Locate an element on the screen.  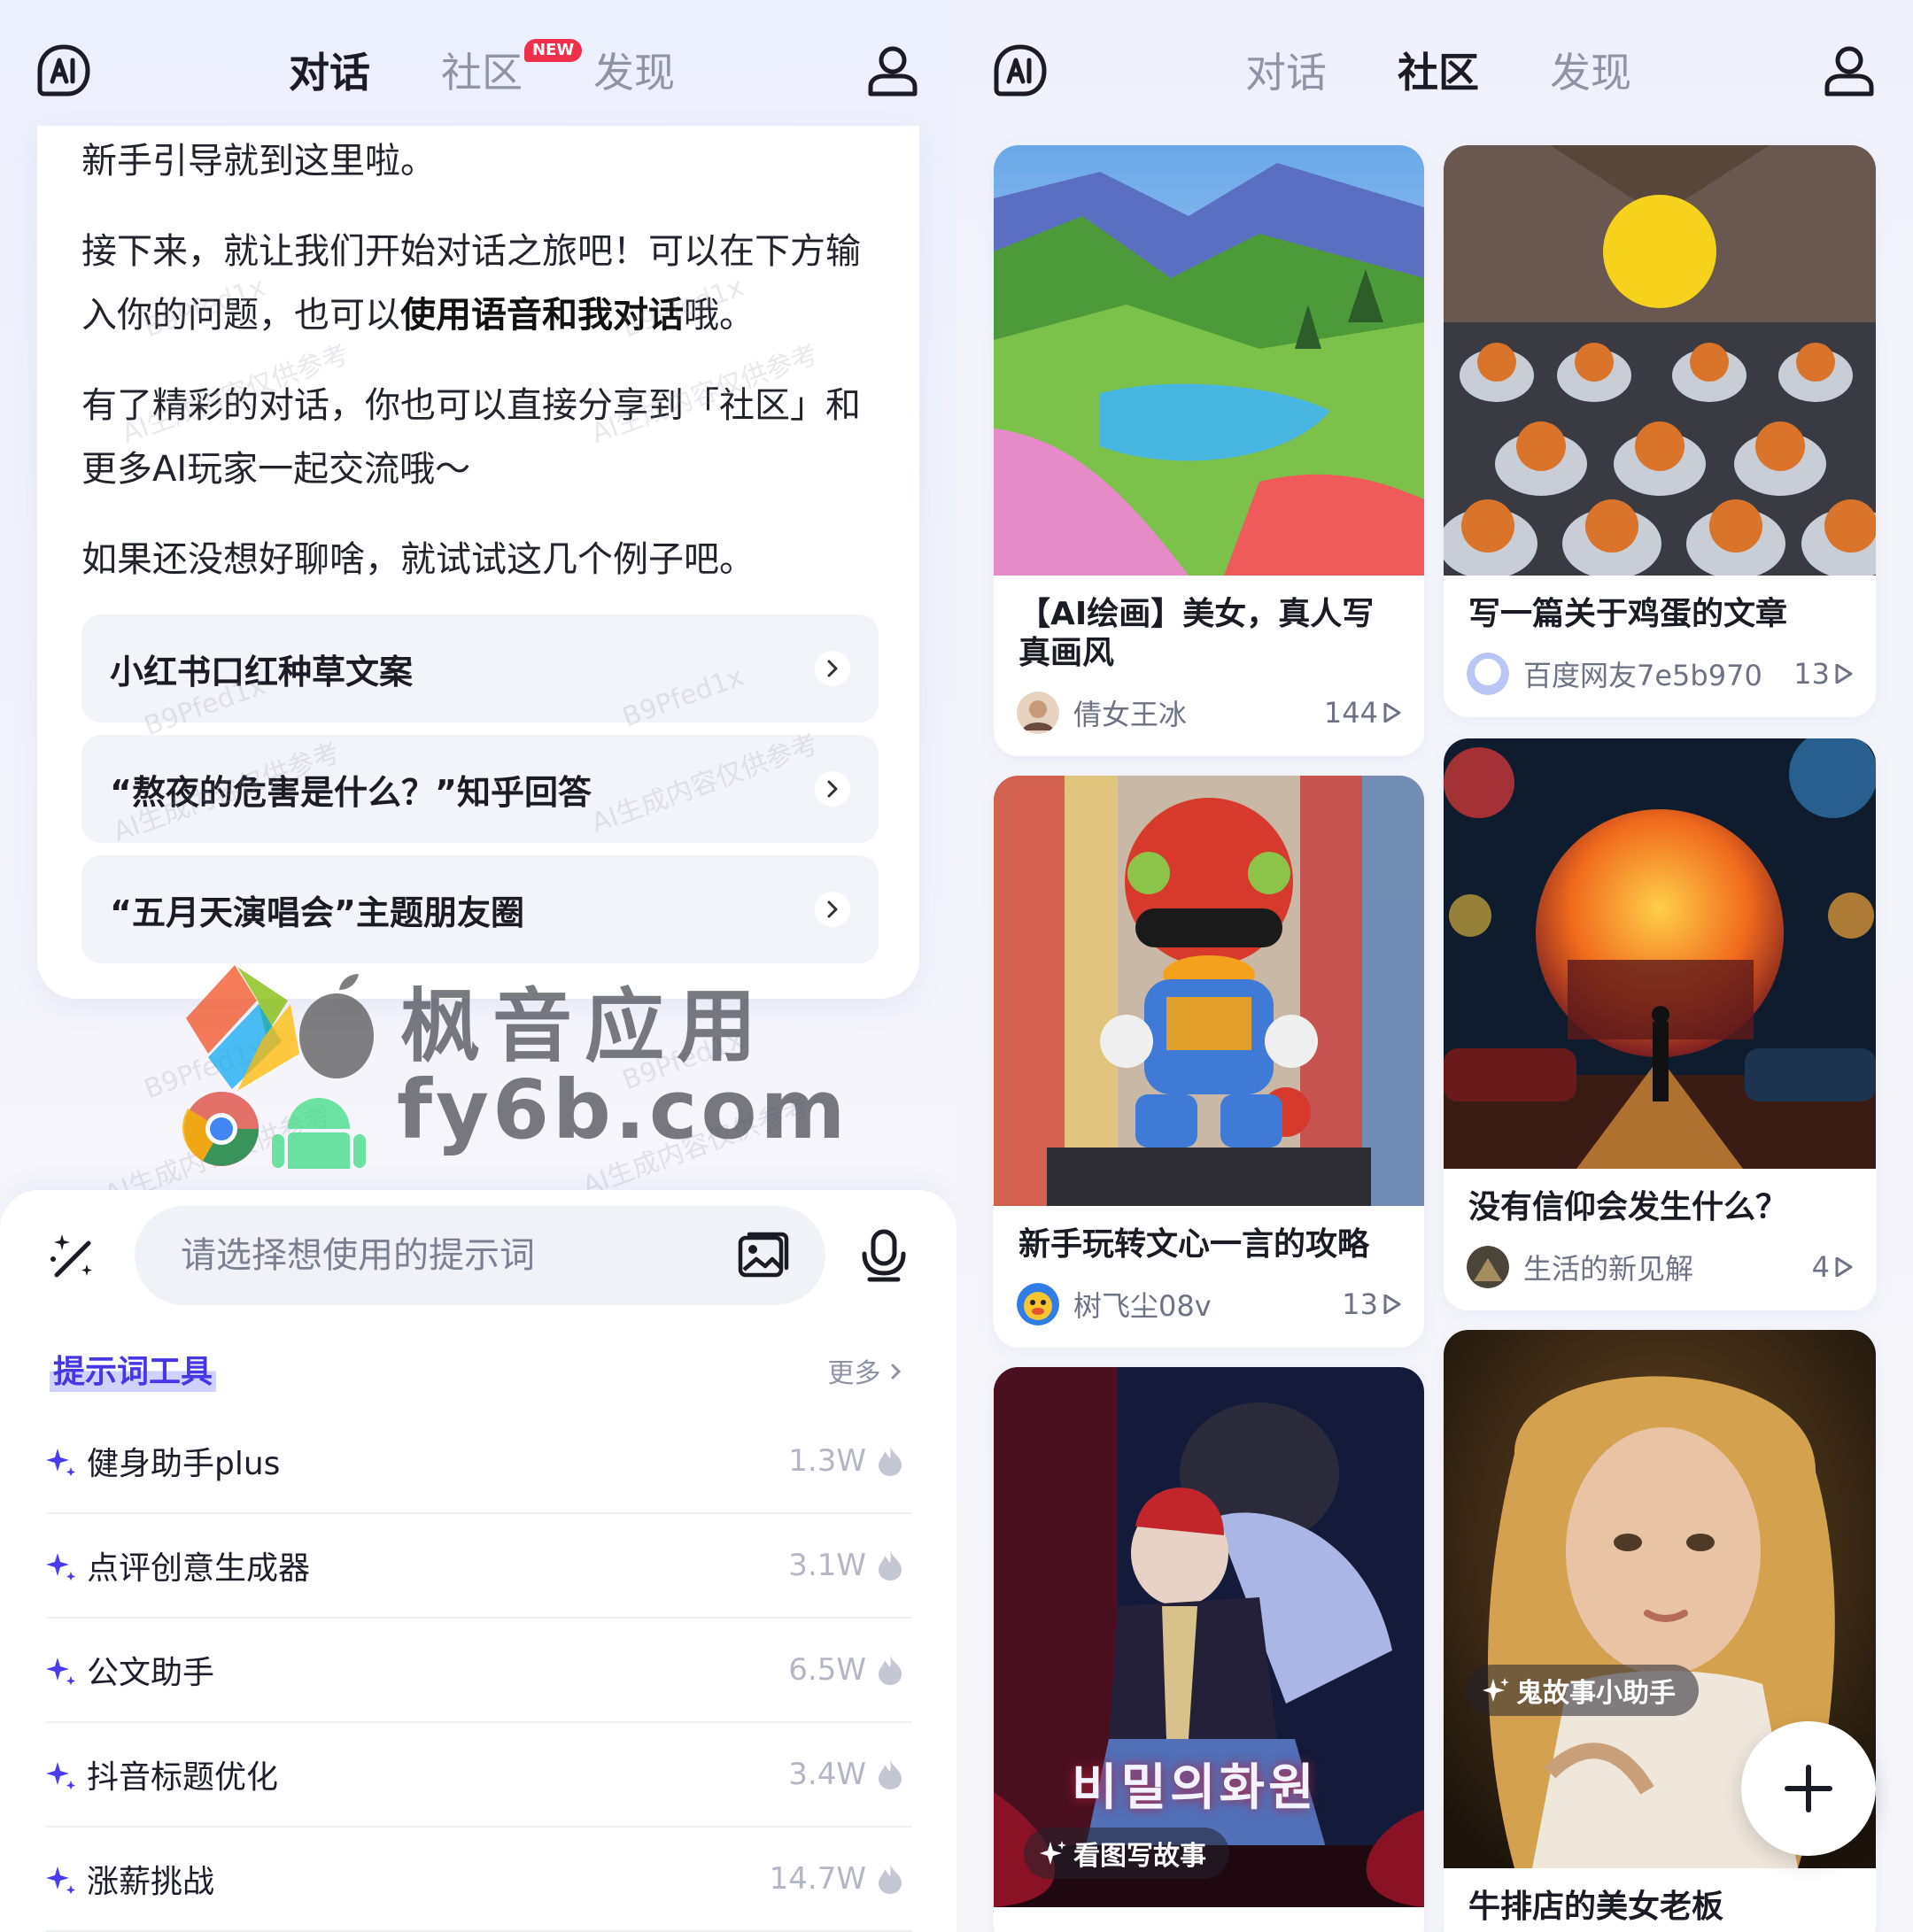
new-badge: NEW is located at coordinates (553, 50).